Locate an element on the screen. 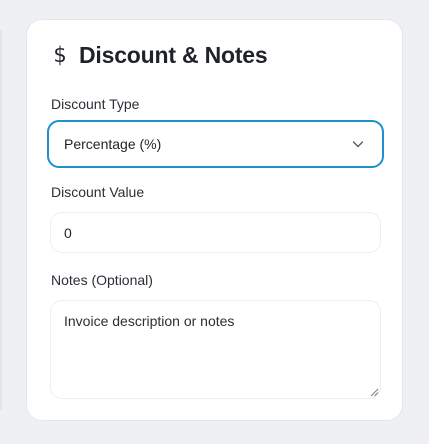 This screenshot has width=429, height=444. notes-text: Invoice description or notes is located at coordinates (149, 321).